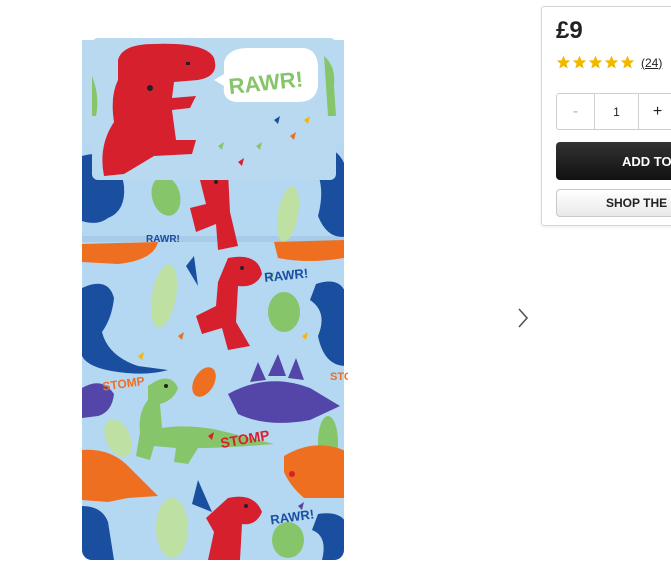 The height and width of the screenshot is (579, 671). Describe the element at coordinates (569, 30) in the screenshot. I see `price: £9` at that location.